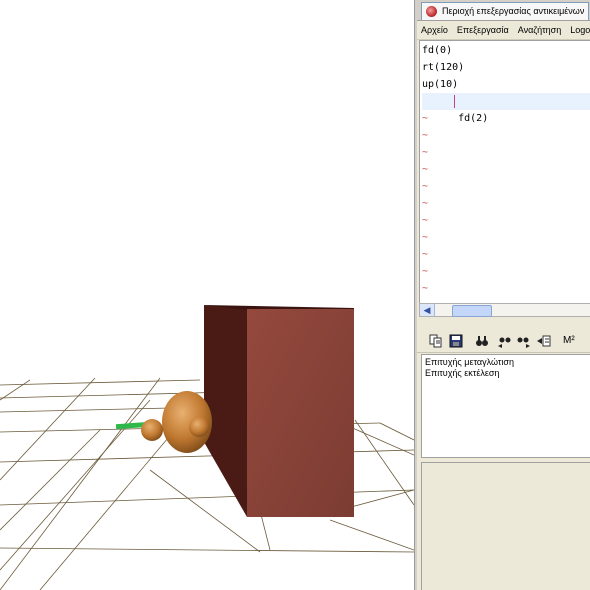 This screenshot has height=590, width=590. What do you see at coordinates (506, 84) in the screenshot?
I see `code-line: up(10)` at bounding box center [506, 84].